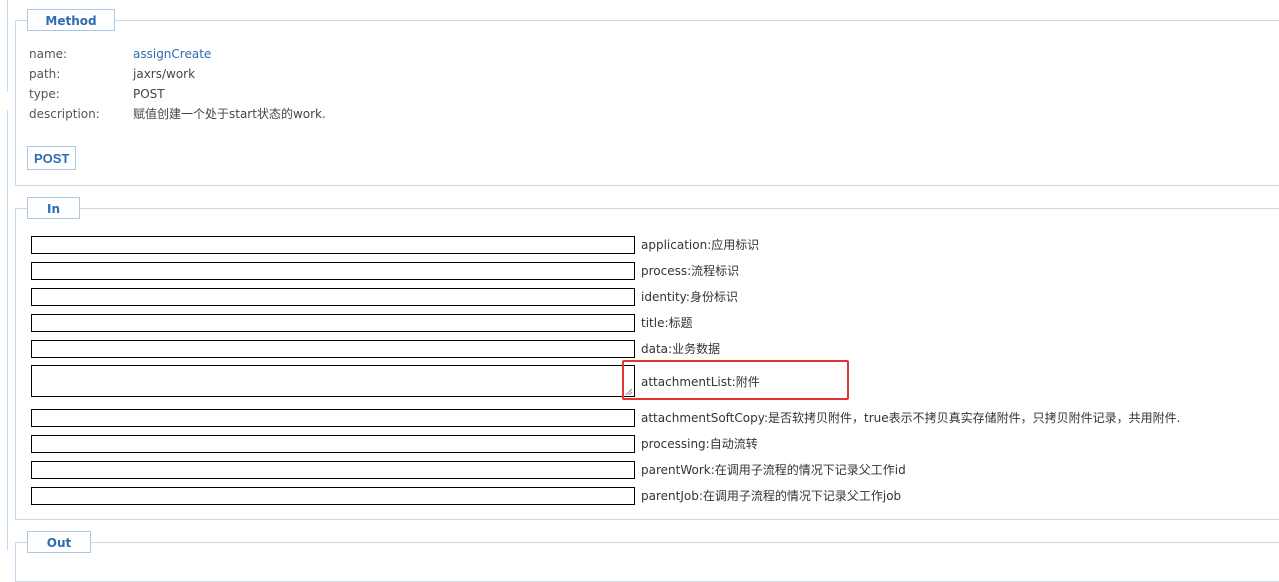 The image size is (1279, 582). What do you see at coordinates (771, 496) in the screenshot?
I see `parent-job-label: parentJob:在调用子流程的情况下记录父工作job` at bounding box center [771, 496].